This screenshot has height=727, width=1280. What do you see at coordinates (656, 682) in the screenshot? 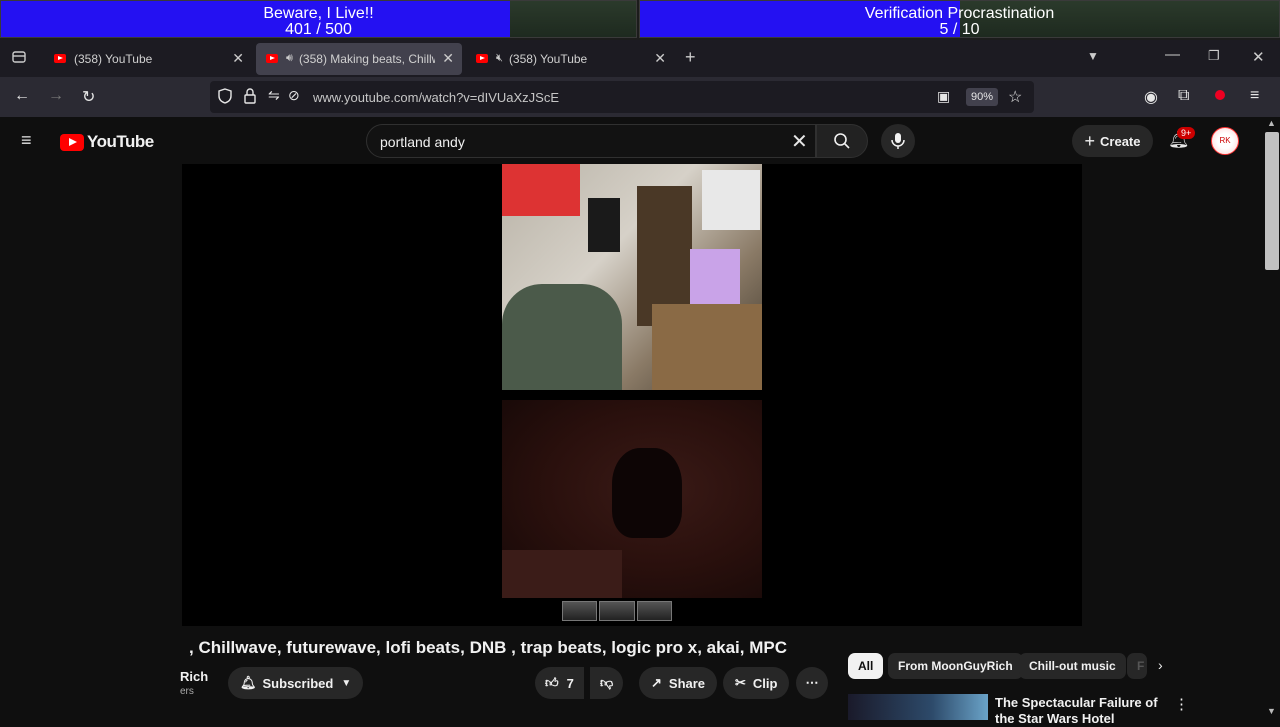
I see `share-icon: ↗` at bounding box center [656, 682].